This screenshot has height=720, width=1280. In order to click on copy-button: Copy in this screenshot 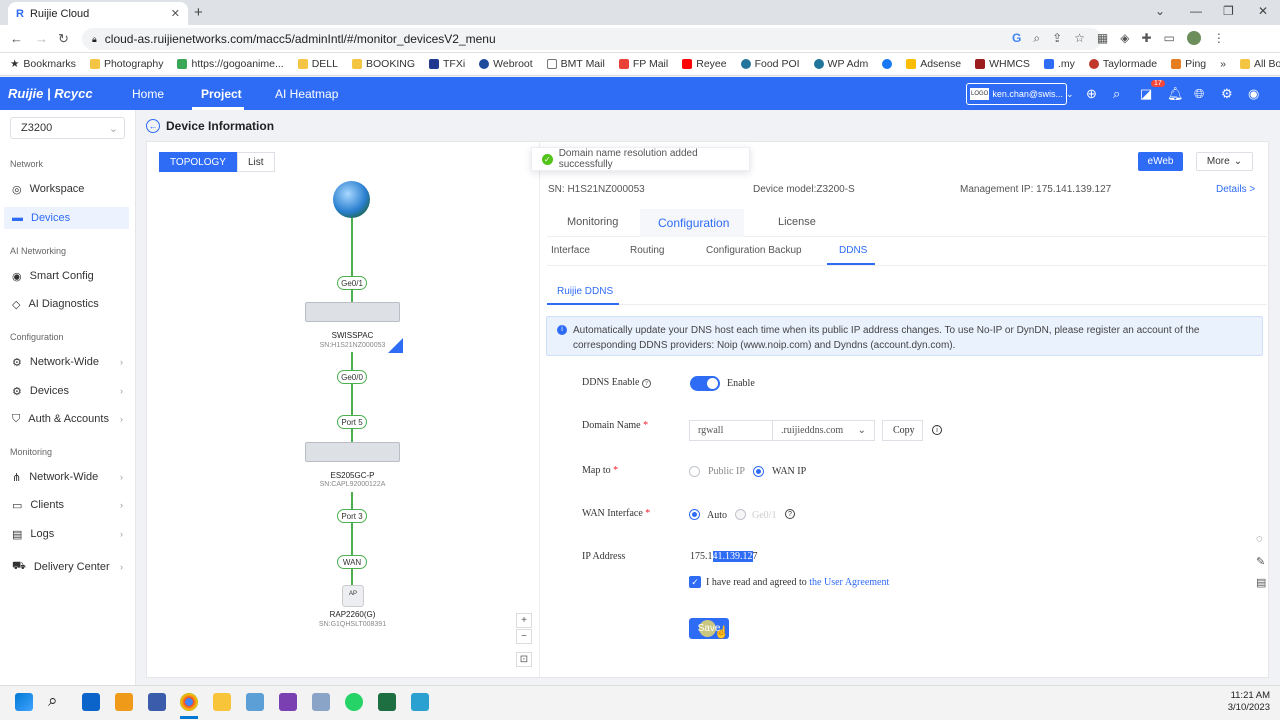, I will do `click(902, 430)`.